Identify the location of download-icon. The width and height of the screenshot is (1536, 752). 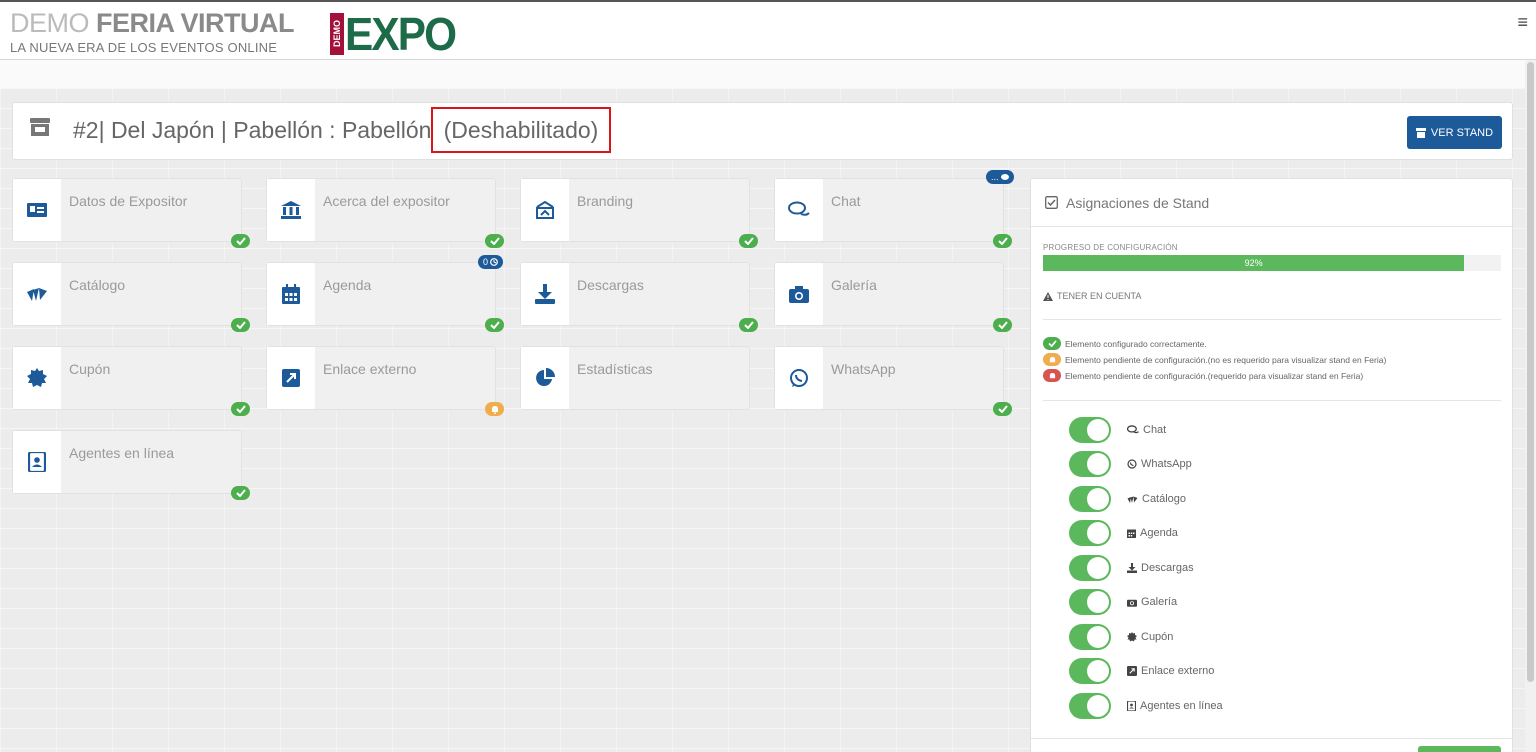
(1132, 568).